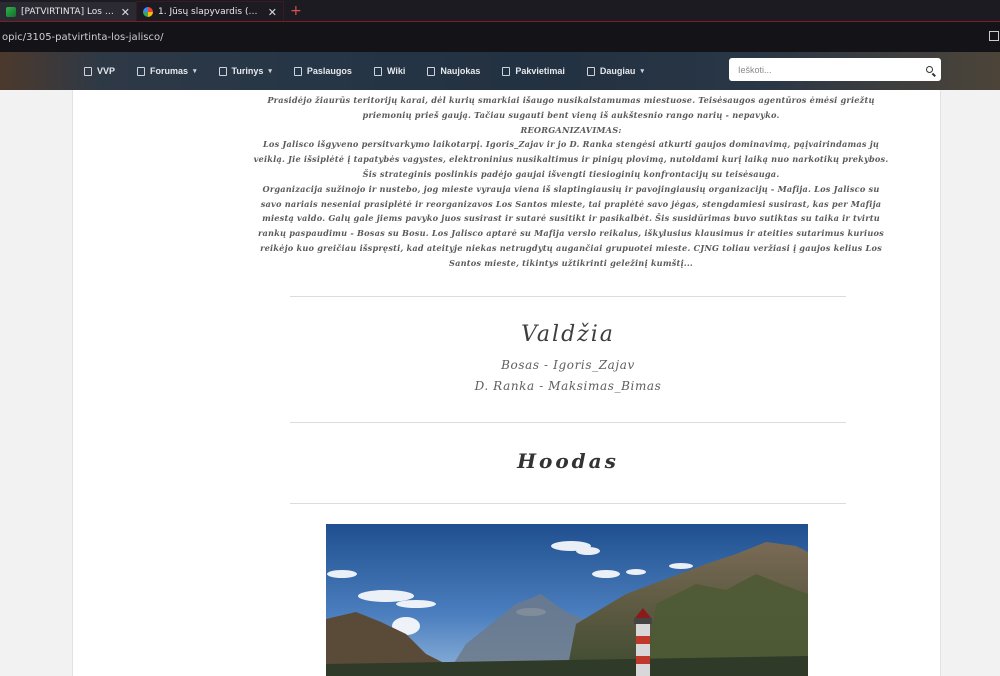  I want to click on search-button, so click(929, 69).